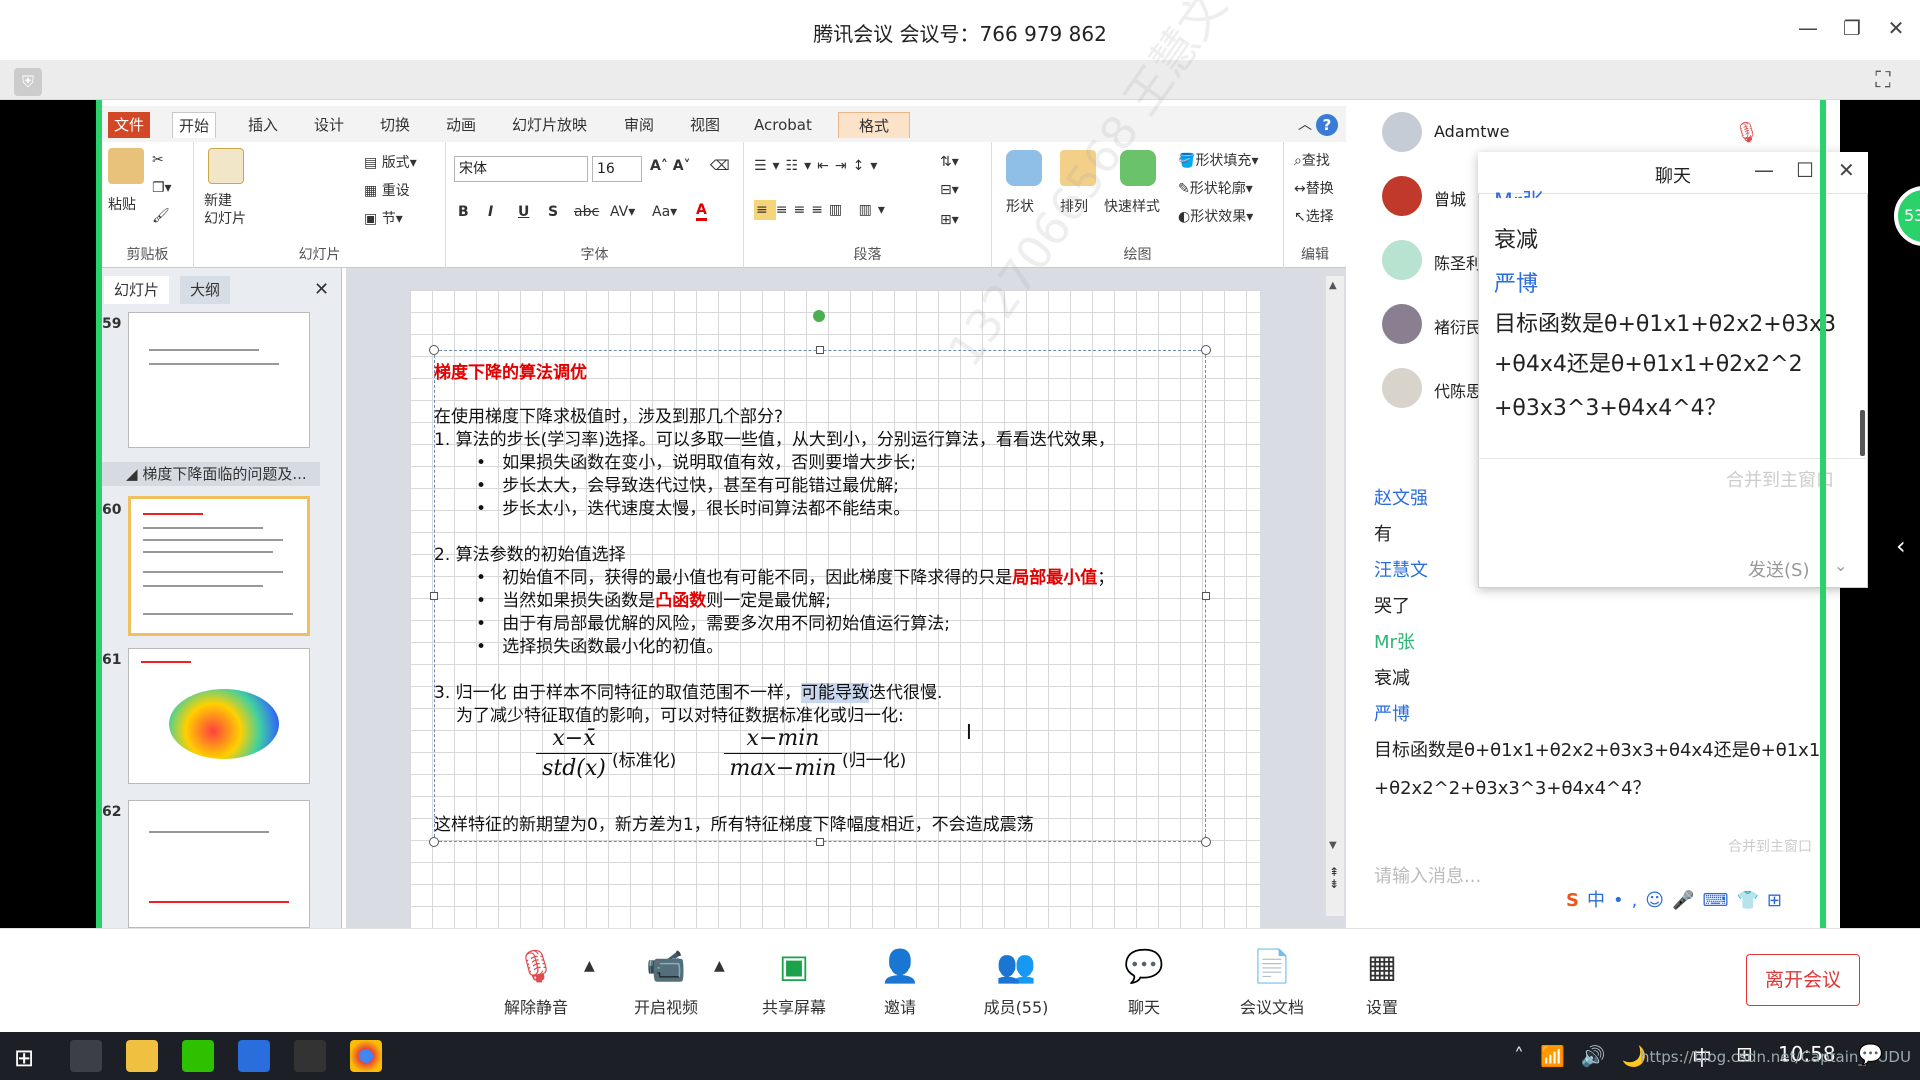 This screenshot has width=1920, height=1080. Describe the element at coordinates (822, 210) in the screenshot. I see `align-buttons: ≡ ≡≡≡▥ ▥▾` at that location.